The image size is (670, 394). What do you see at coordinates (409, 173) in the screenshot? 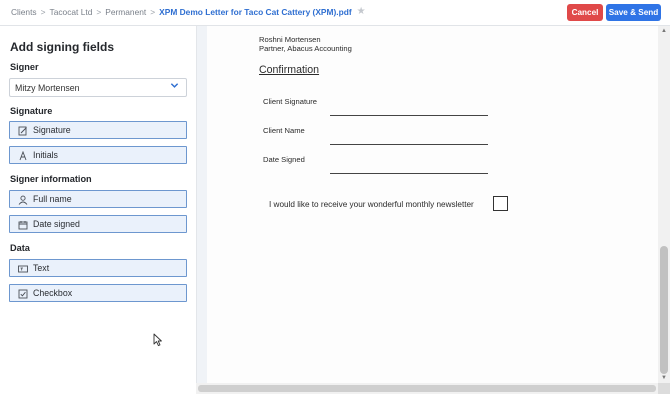
I see `date-signed-line` at bounding box center [409, 173].